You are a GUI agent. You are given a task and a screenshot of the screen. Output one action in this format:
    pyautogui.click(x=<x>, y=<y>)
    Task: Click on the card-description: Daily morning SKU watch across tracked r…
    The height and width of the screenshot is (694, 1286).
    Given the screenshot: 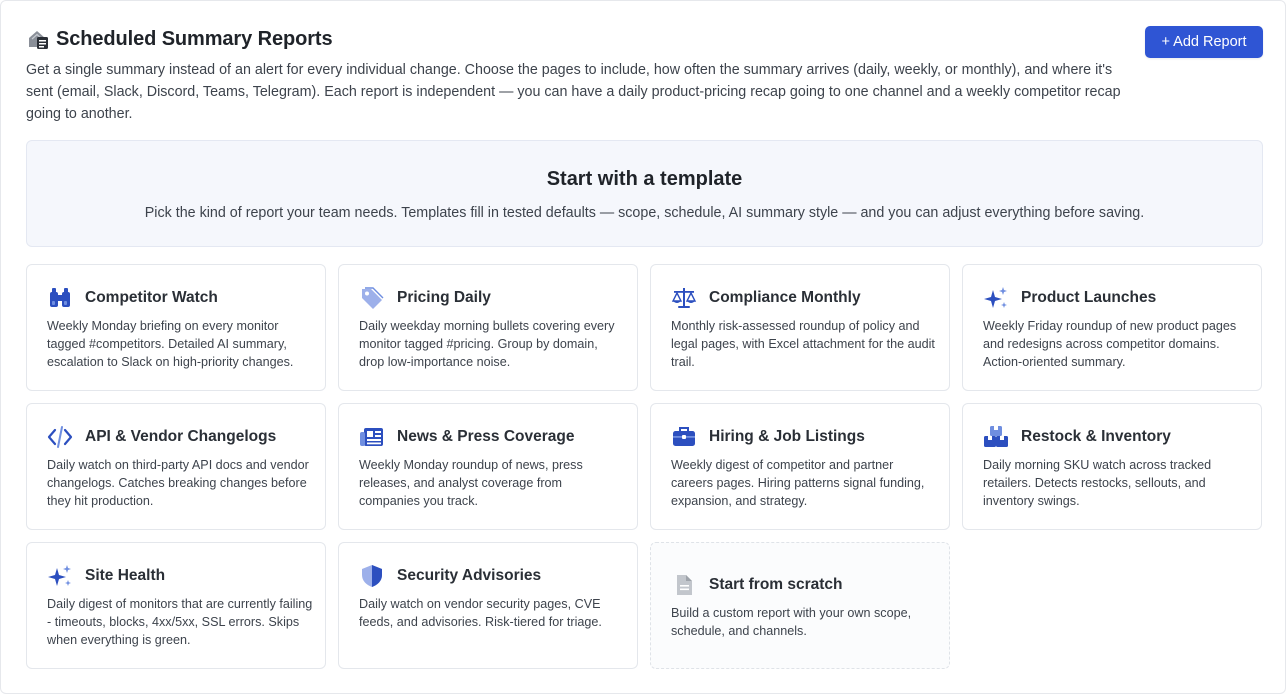 What is the action you would take?
    pyautogui.click(x=1097, y=483)
    